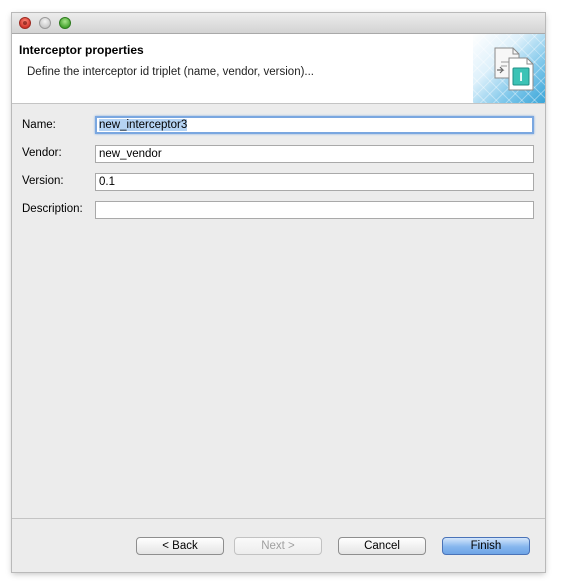 The image size is (563, 588). I want to click on name-label: Name:, so click(39, 125).